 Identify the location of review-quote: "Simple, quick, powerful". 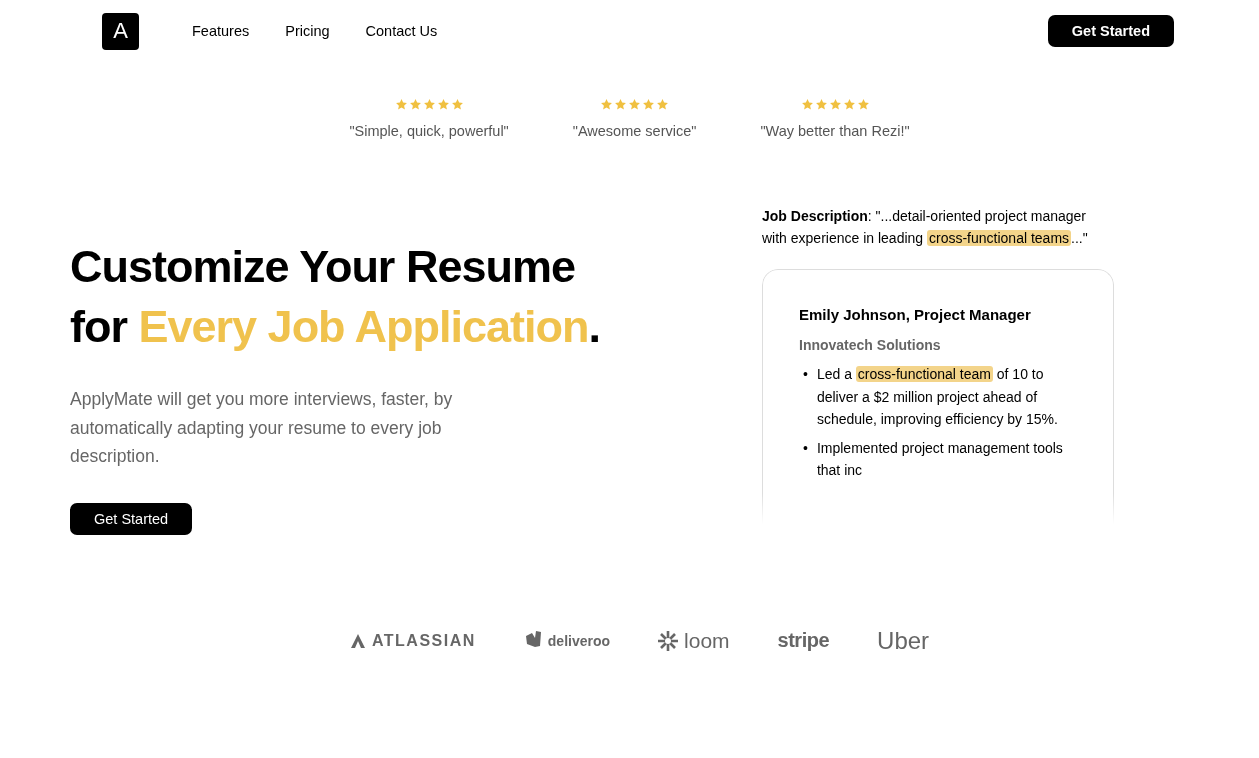
(429, 131).